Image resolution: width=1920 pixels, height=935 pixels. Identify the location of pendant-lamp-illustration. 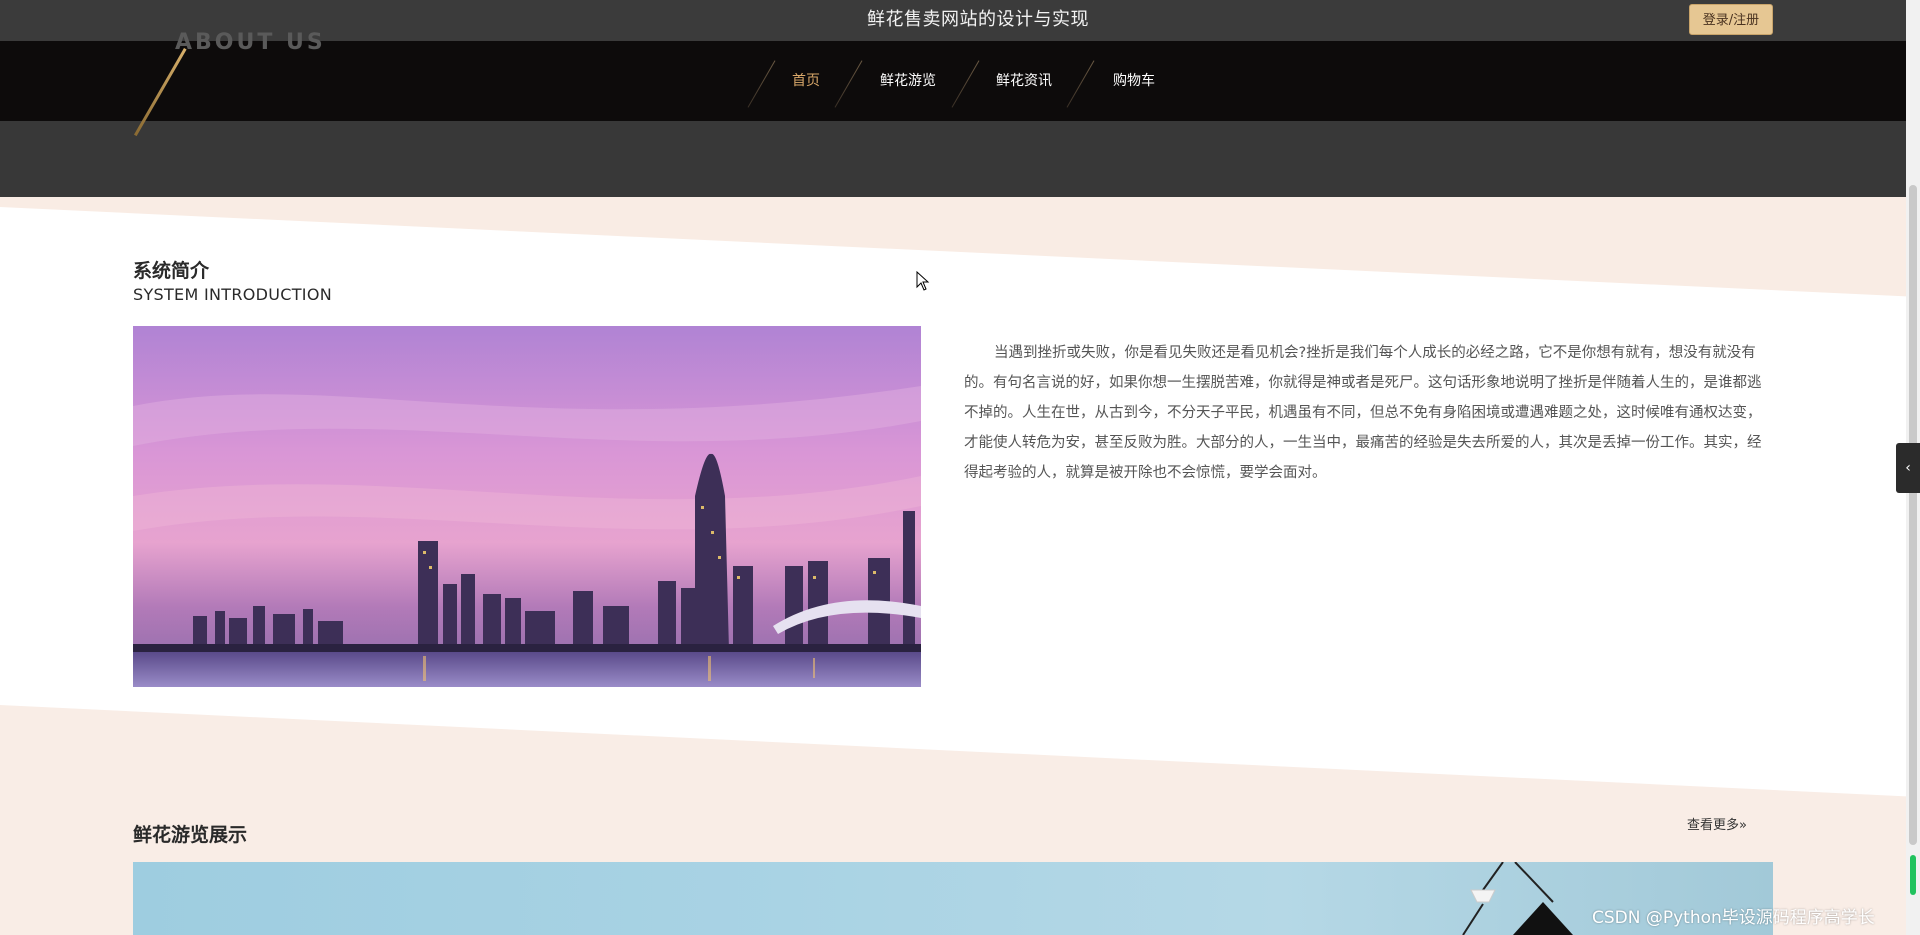
(1517, 898).